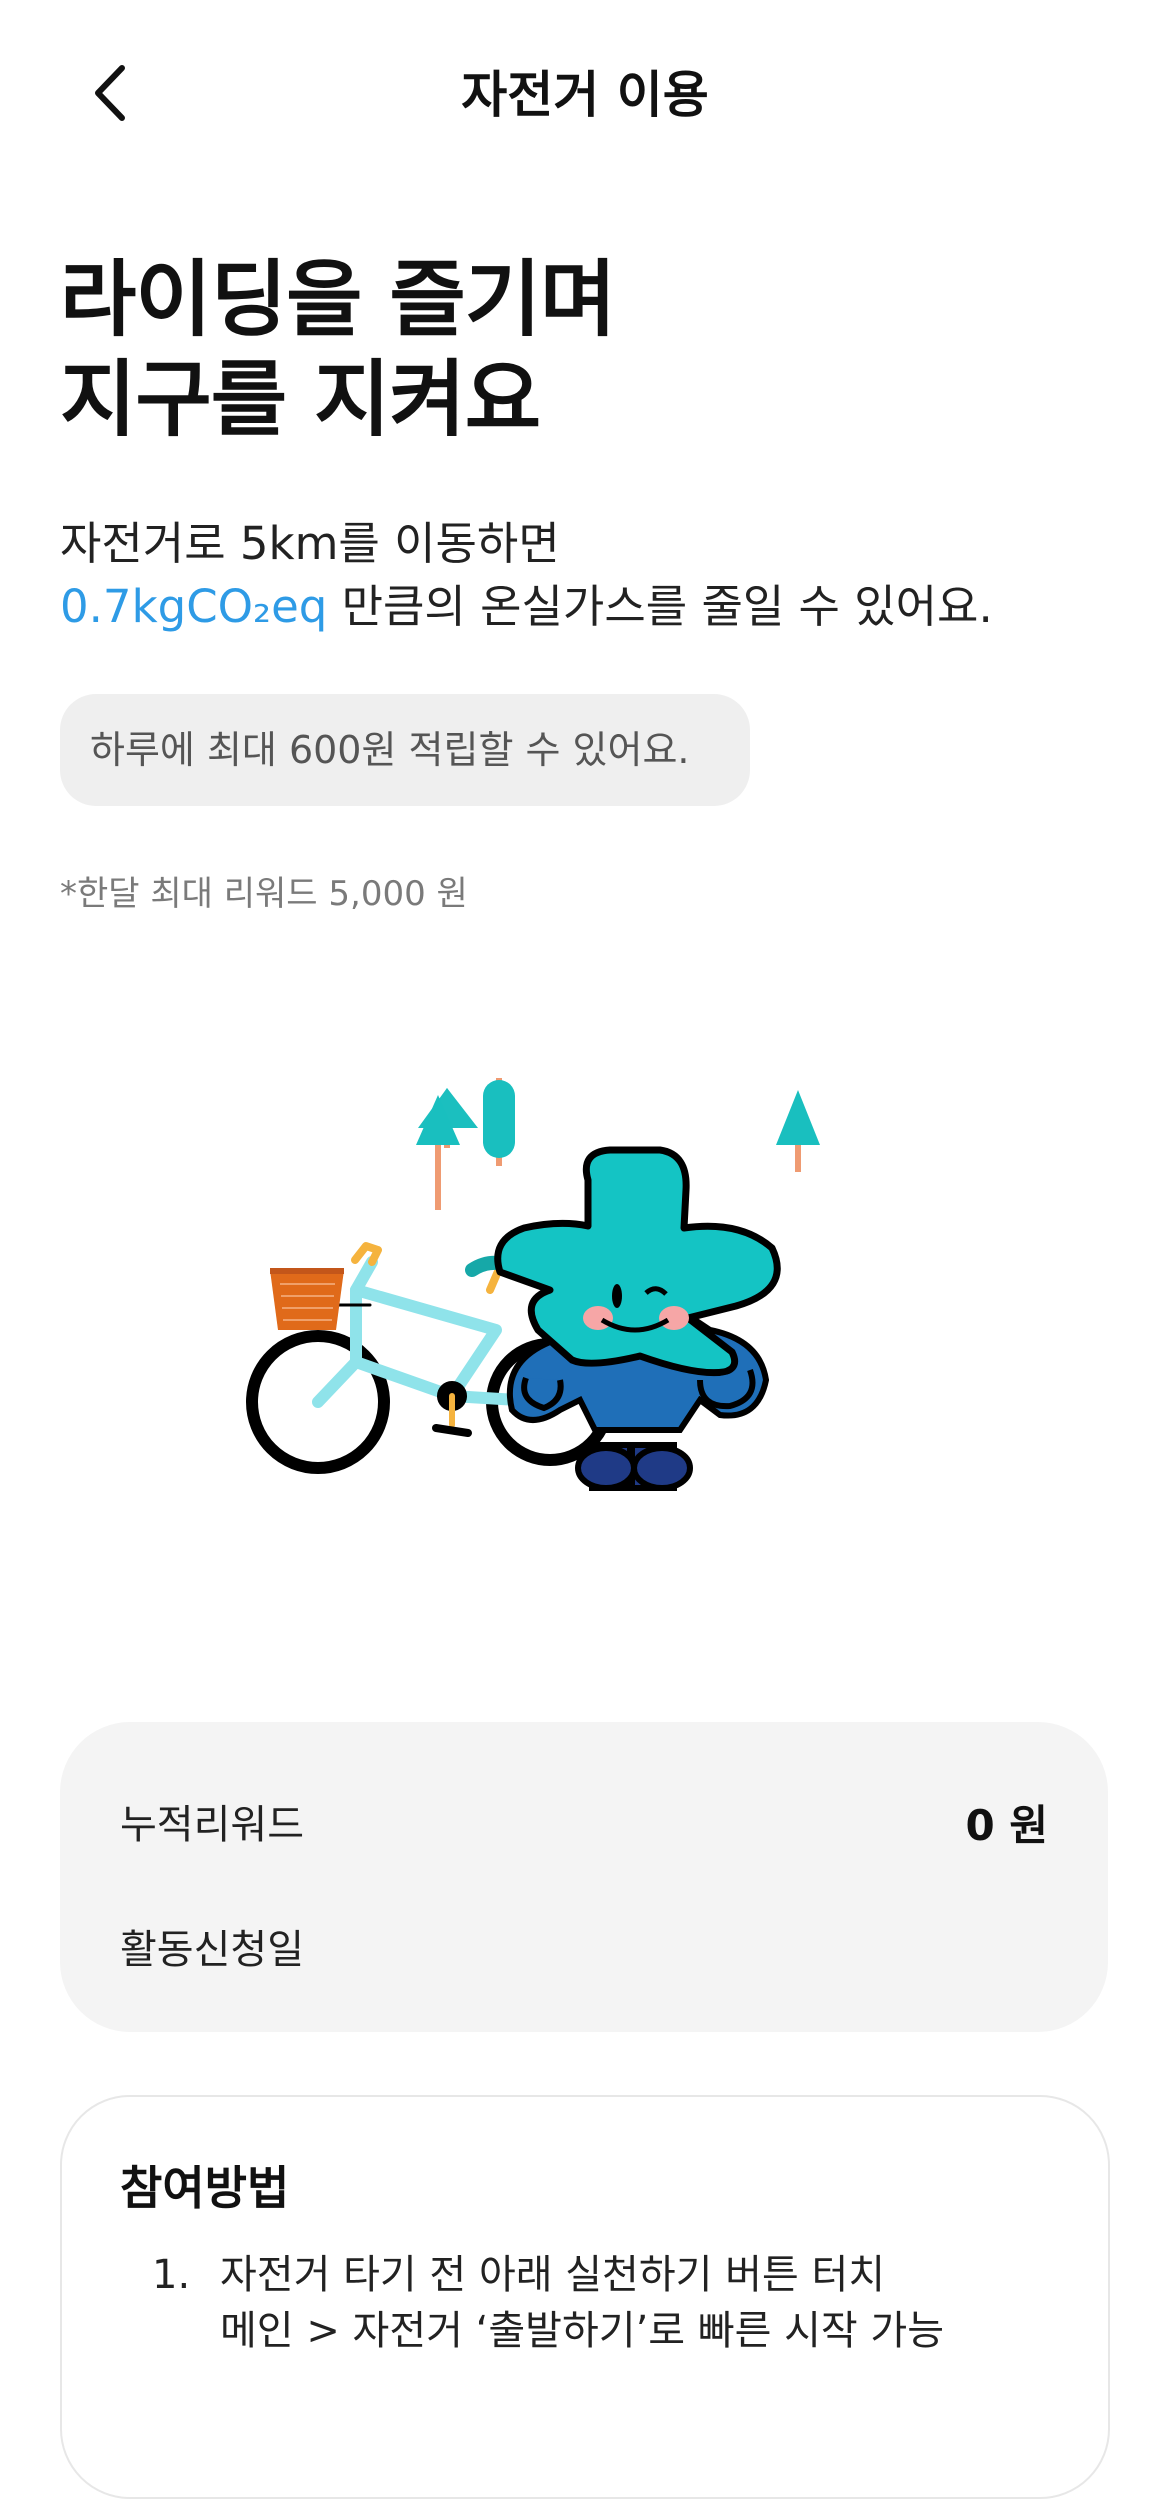 The width and height of the screenshot is (1170, 2499). Describe the element at coordinates (307, 1299) in the screenshot. I see `basket` at that location.